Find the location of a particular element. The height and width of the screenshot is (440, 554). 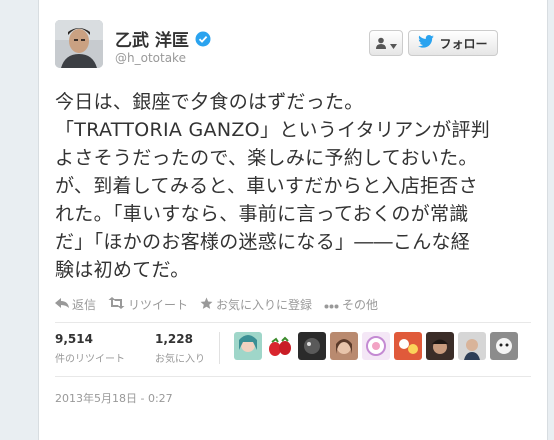

reply-button: 返信 is located at coordinates (75, 304).